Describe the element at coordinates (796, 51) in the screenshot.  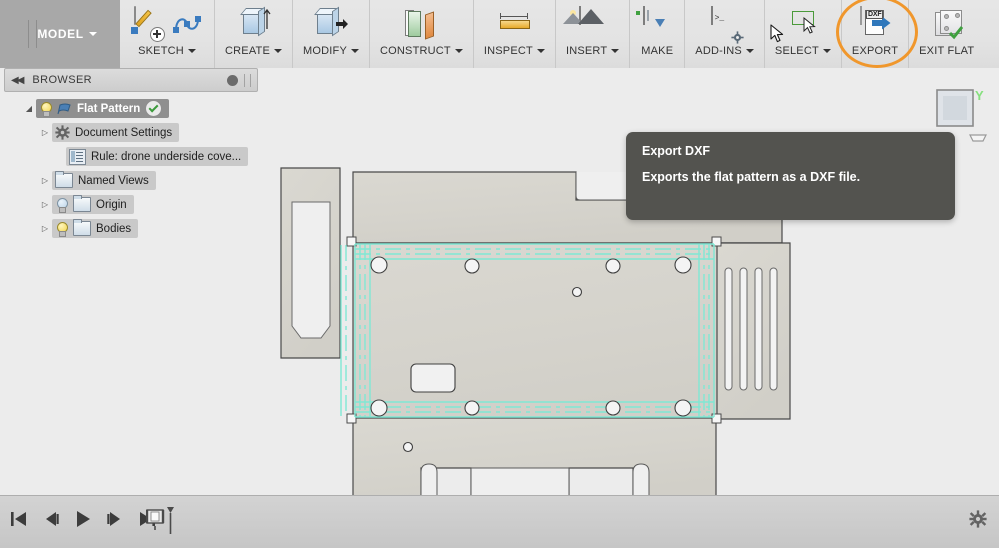
I see `panel-label-text: SELECT` at that location.